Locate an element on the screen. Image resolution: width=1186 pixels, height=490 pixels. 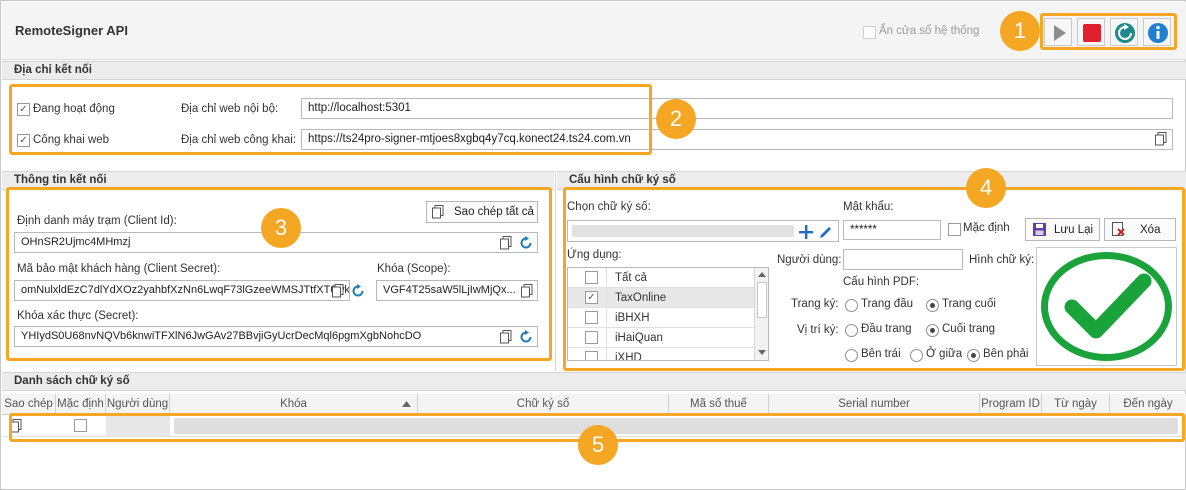
local-url-field: http://localhost:5301 is located at coordinates (737, 108).